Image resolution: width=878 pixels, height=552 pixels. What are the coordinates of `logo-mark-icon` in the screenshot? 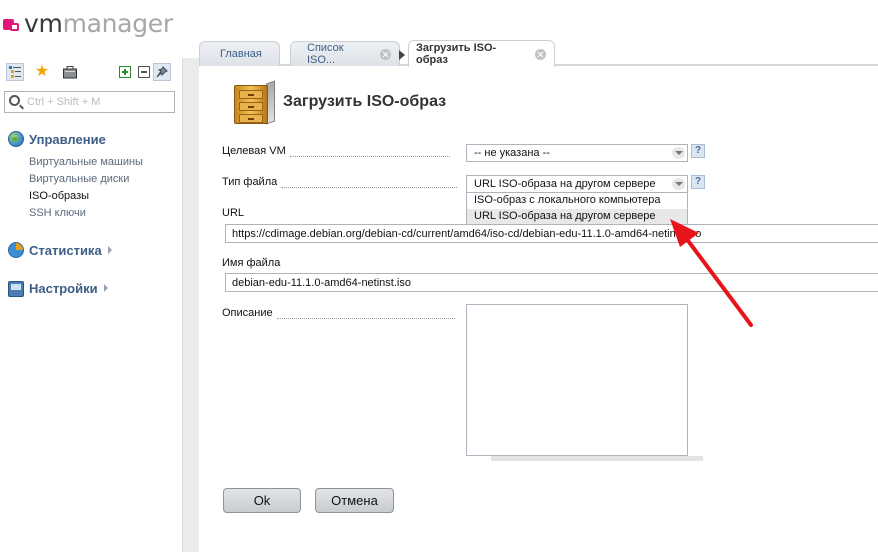 It's located at (12, 24).